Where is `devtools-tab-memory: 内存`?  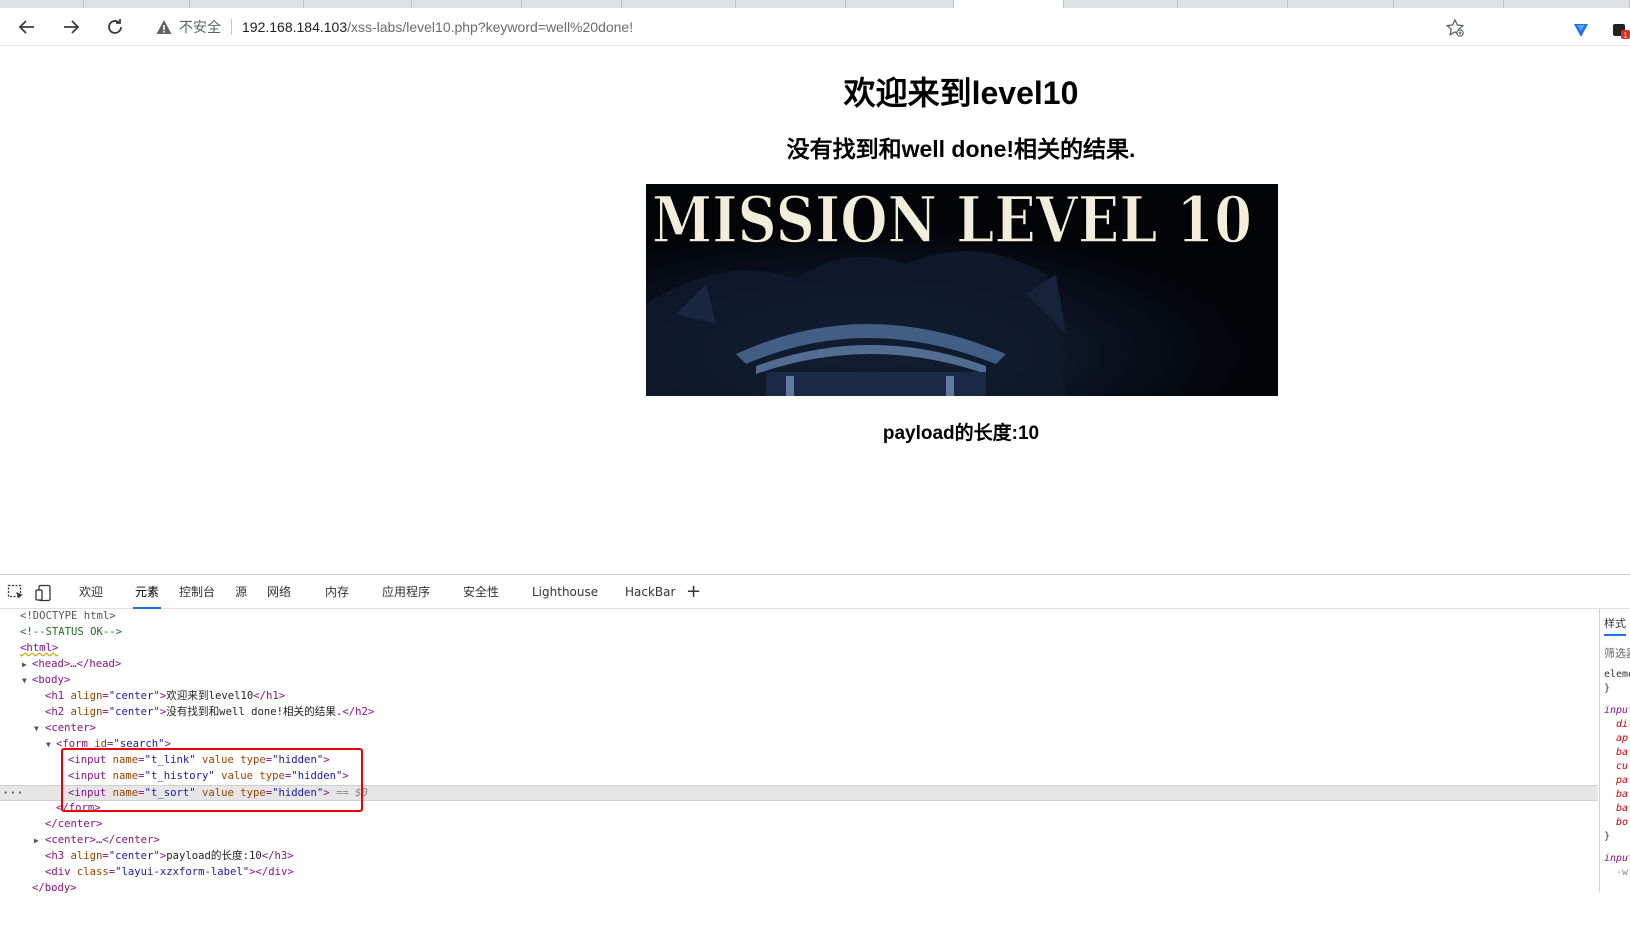
devtools-tab-memory: 内存 is located at coordinates (337, 592).